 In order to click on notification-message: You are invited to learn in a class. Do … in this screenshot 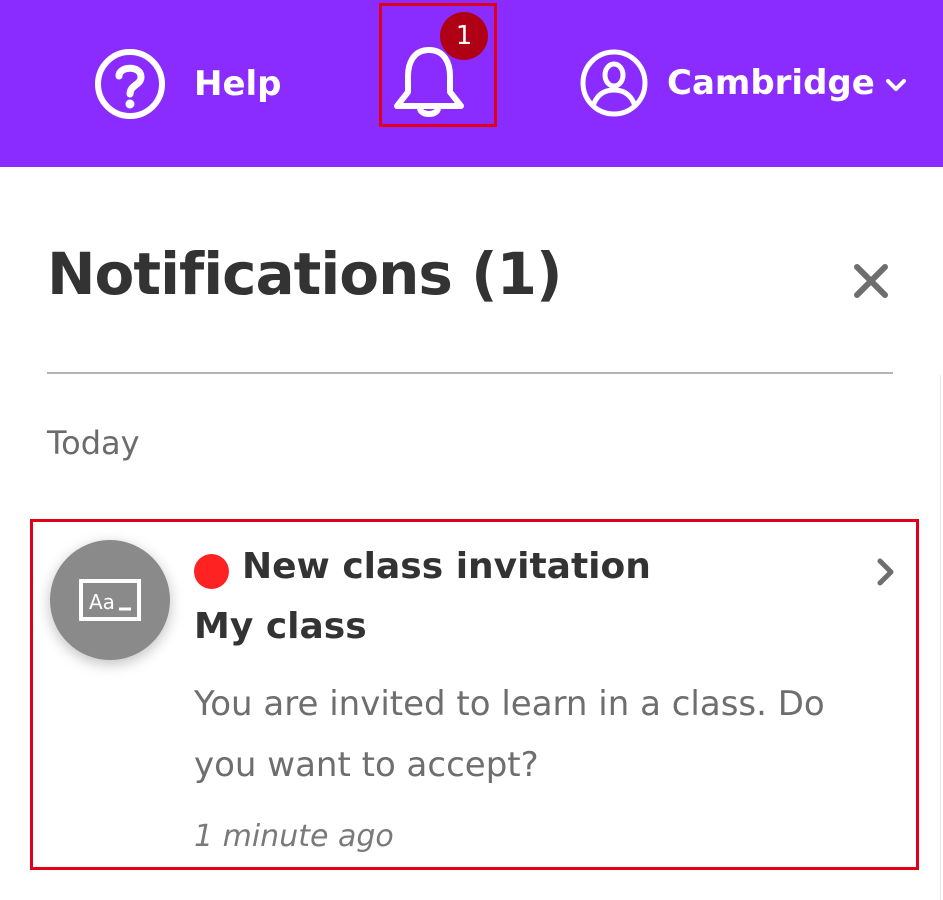, I will do `click(509, 734)`.